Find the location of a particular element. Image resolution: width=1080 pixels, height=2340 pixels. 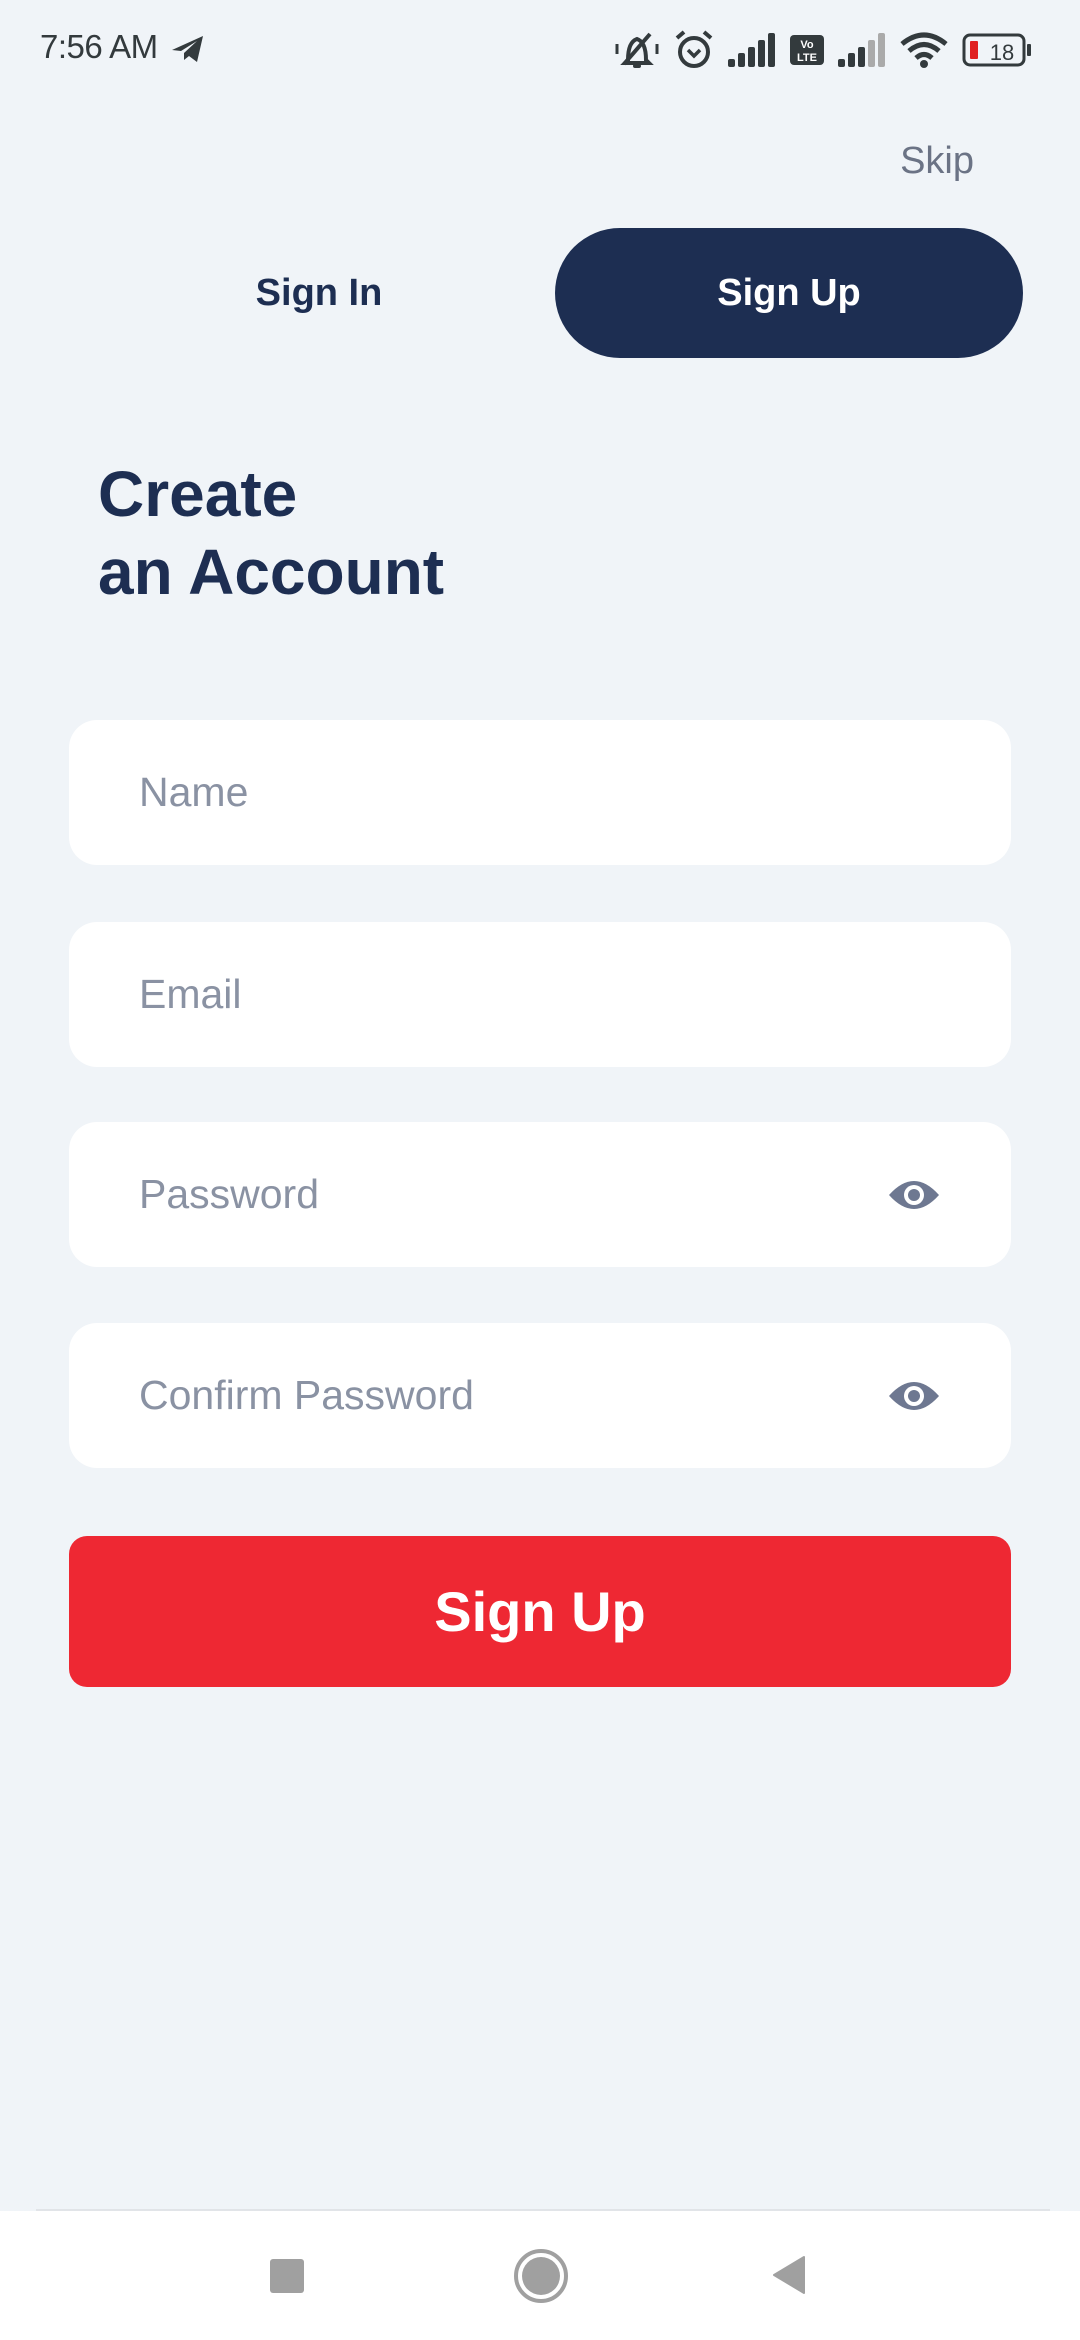

home-icon-inner is located at coordinates (541, 2276).